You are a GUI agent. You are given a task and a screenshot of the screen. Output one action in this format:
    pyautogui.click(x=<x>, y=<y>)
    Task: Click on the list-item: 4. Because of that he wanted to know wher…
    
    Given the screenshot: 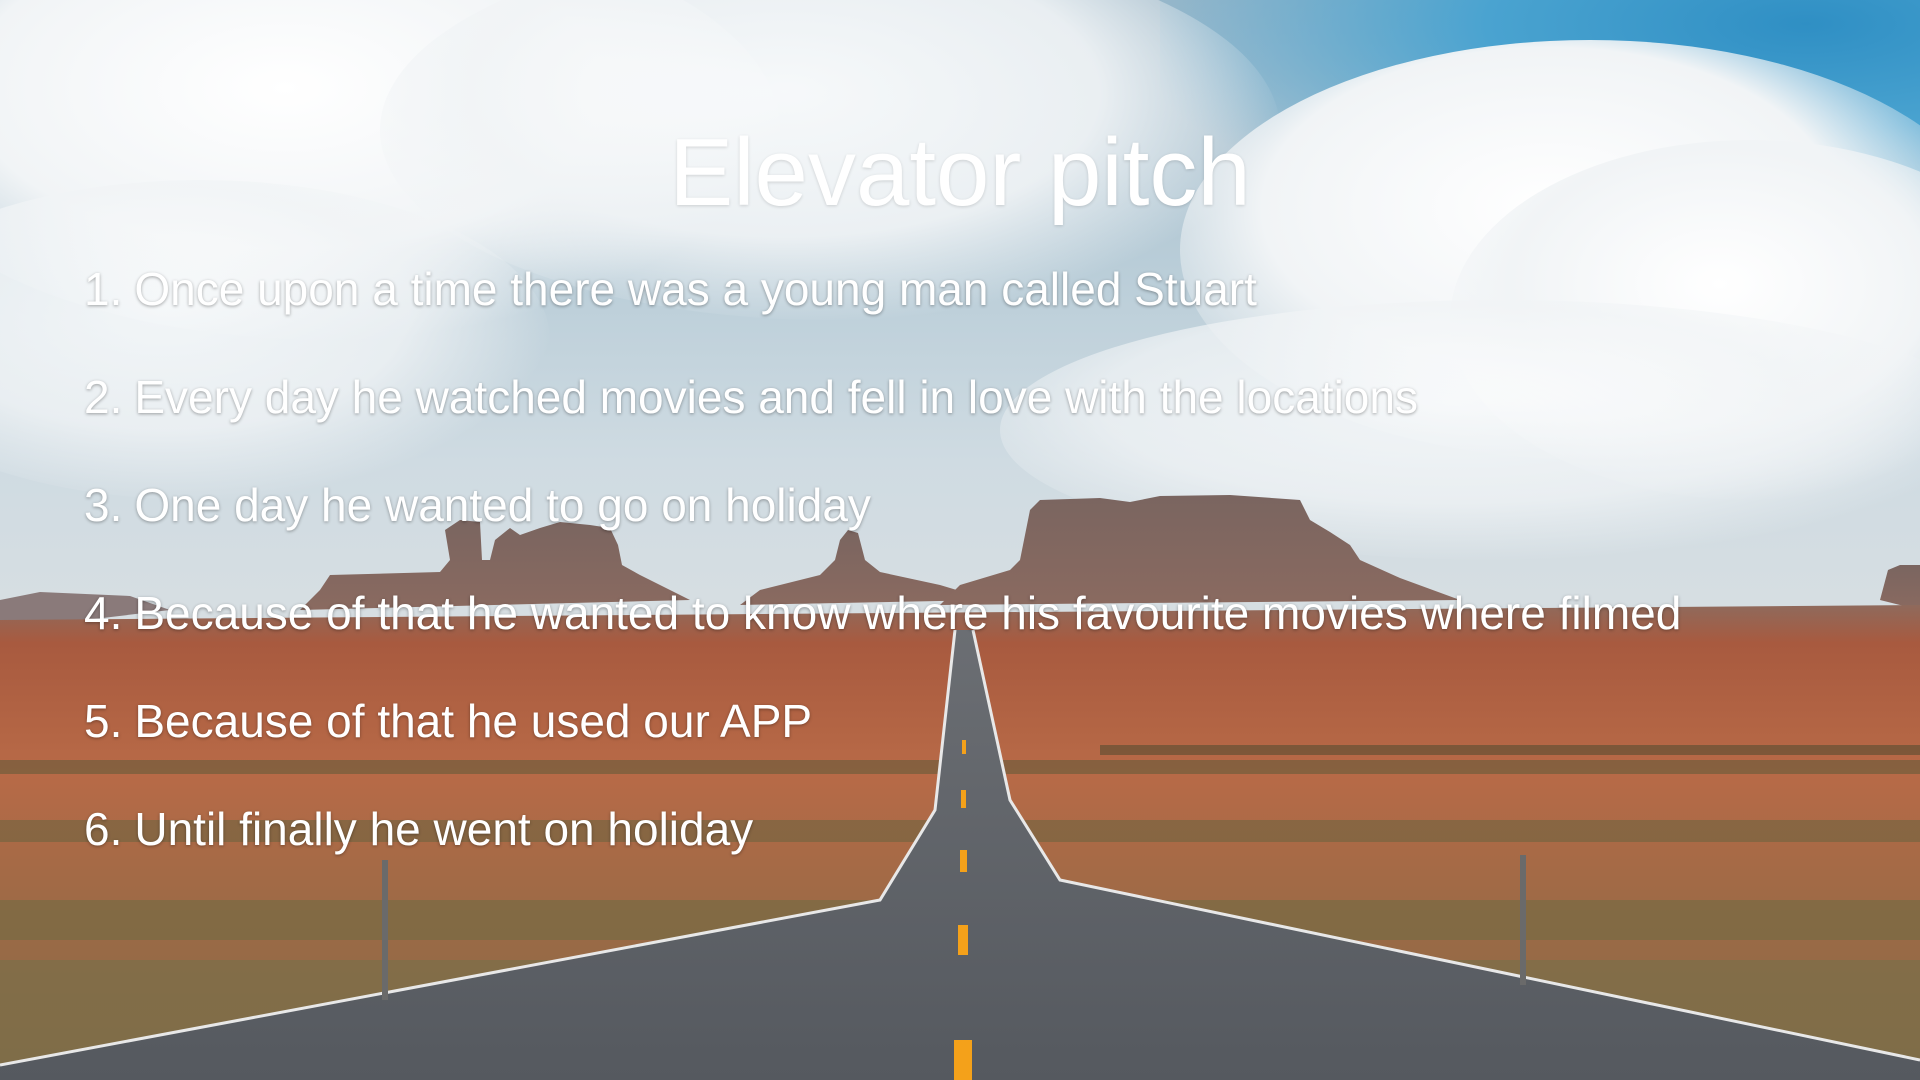 What is the action you would take?
    pyautogui.click(x=974, y=613)
    